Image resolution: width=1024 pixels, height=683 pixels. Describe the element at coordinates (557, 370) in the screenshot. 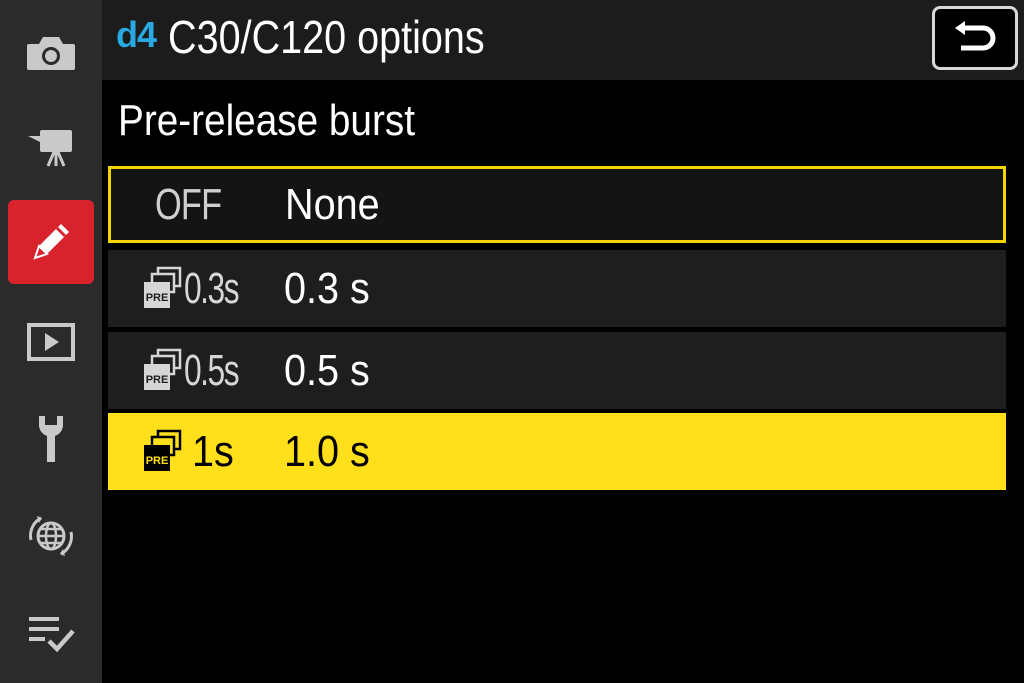

I see `option-0.5s: PRE 0.5s 0.5 s` at that location.